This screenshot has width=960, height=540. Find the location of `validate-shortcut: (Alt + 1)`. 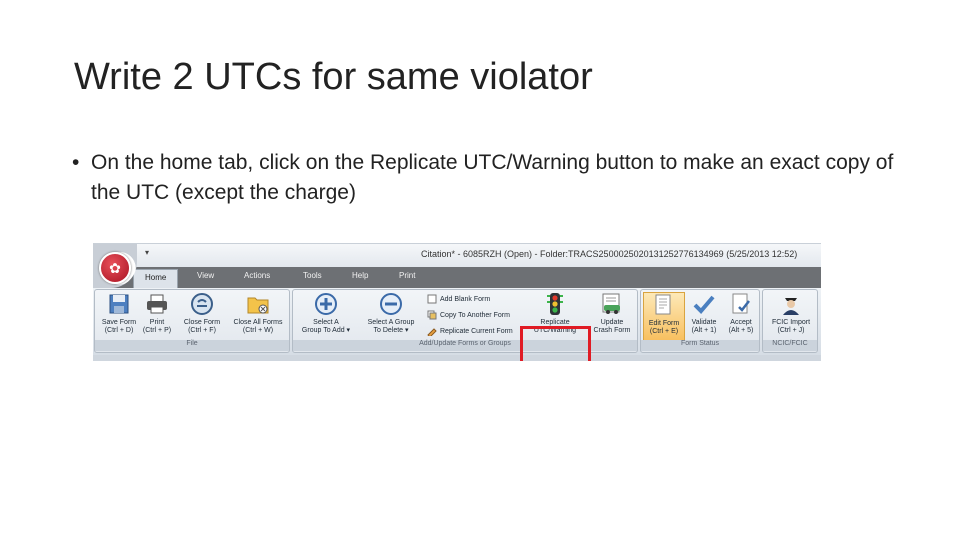

validate-shortcut: (Alt + 1) is located at coordinates (704, 330).